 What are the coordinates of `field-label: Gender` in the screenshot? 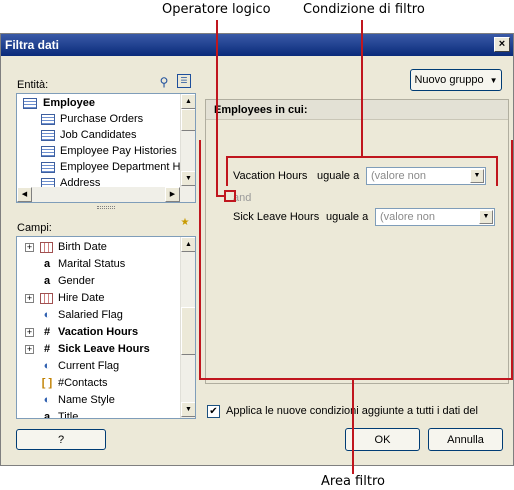 It's located at (76, 281).